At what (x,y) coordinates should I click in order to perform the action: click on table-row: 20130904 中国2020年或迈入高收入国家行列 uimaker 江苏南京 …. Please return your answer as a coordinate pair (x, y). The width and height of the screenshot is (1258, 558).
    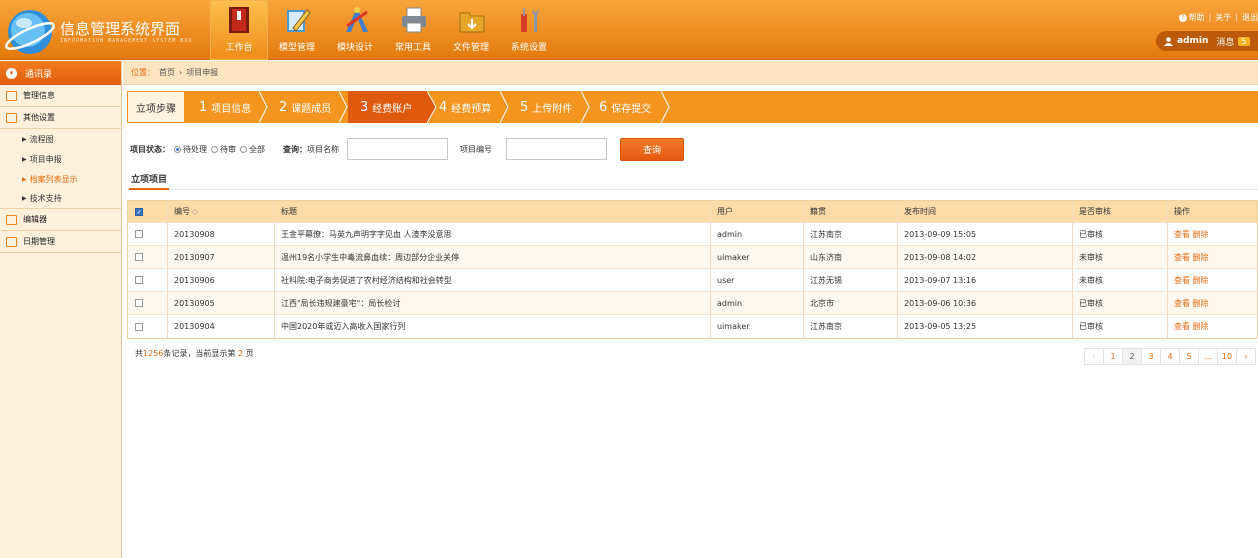
    Looking at the image, I should click on (692, 326).